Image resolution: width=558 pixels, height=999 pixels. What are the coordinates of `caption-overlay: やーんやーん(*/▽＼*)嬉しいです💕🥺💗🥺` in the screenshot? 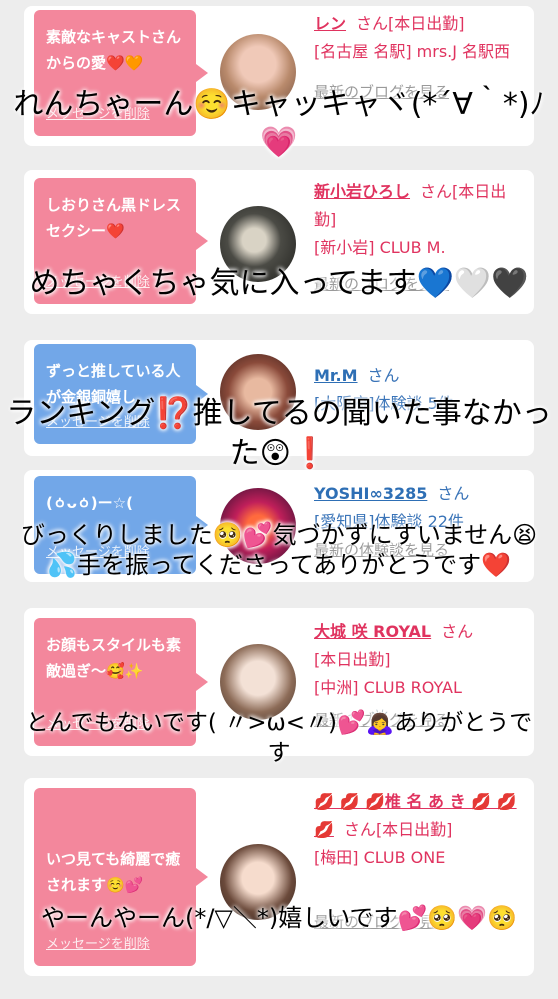 It's located at (279, 918).